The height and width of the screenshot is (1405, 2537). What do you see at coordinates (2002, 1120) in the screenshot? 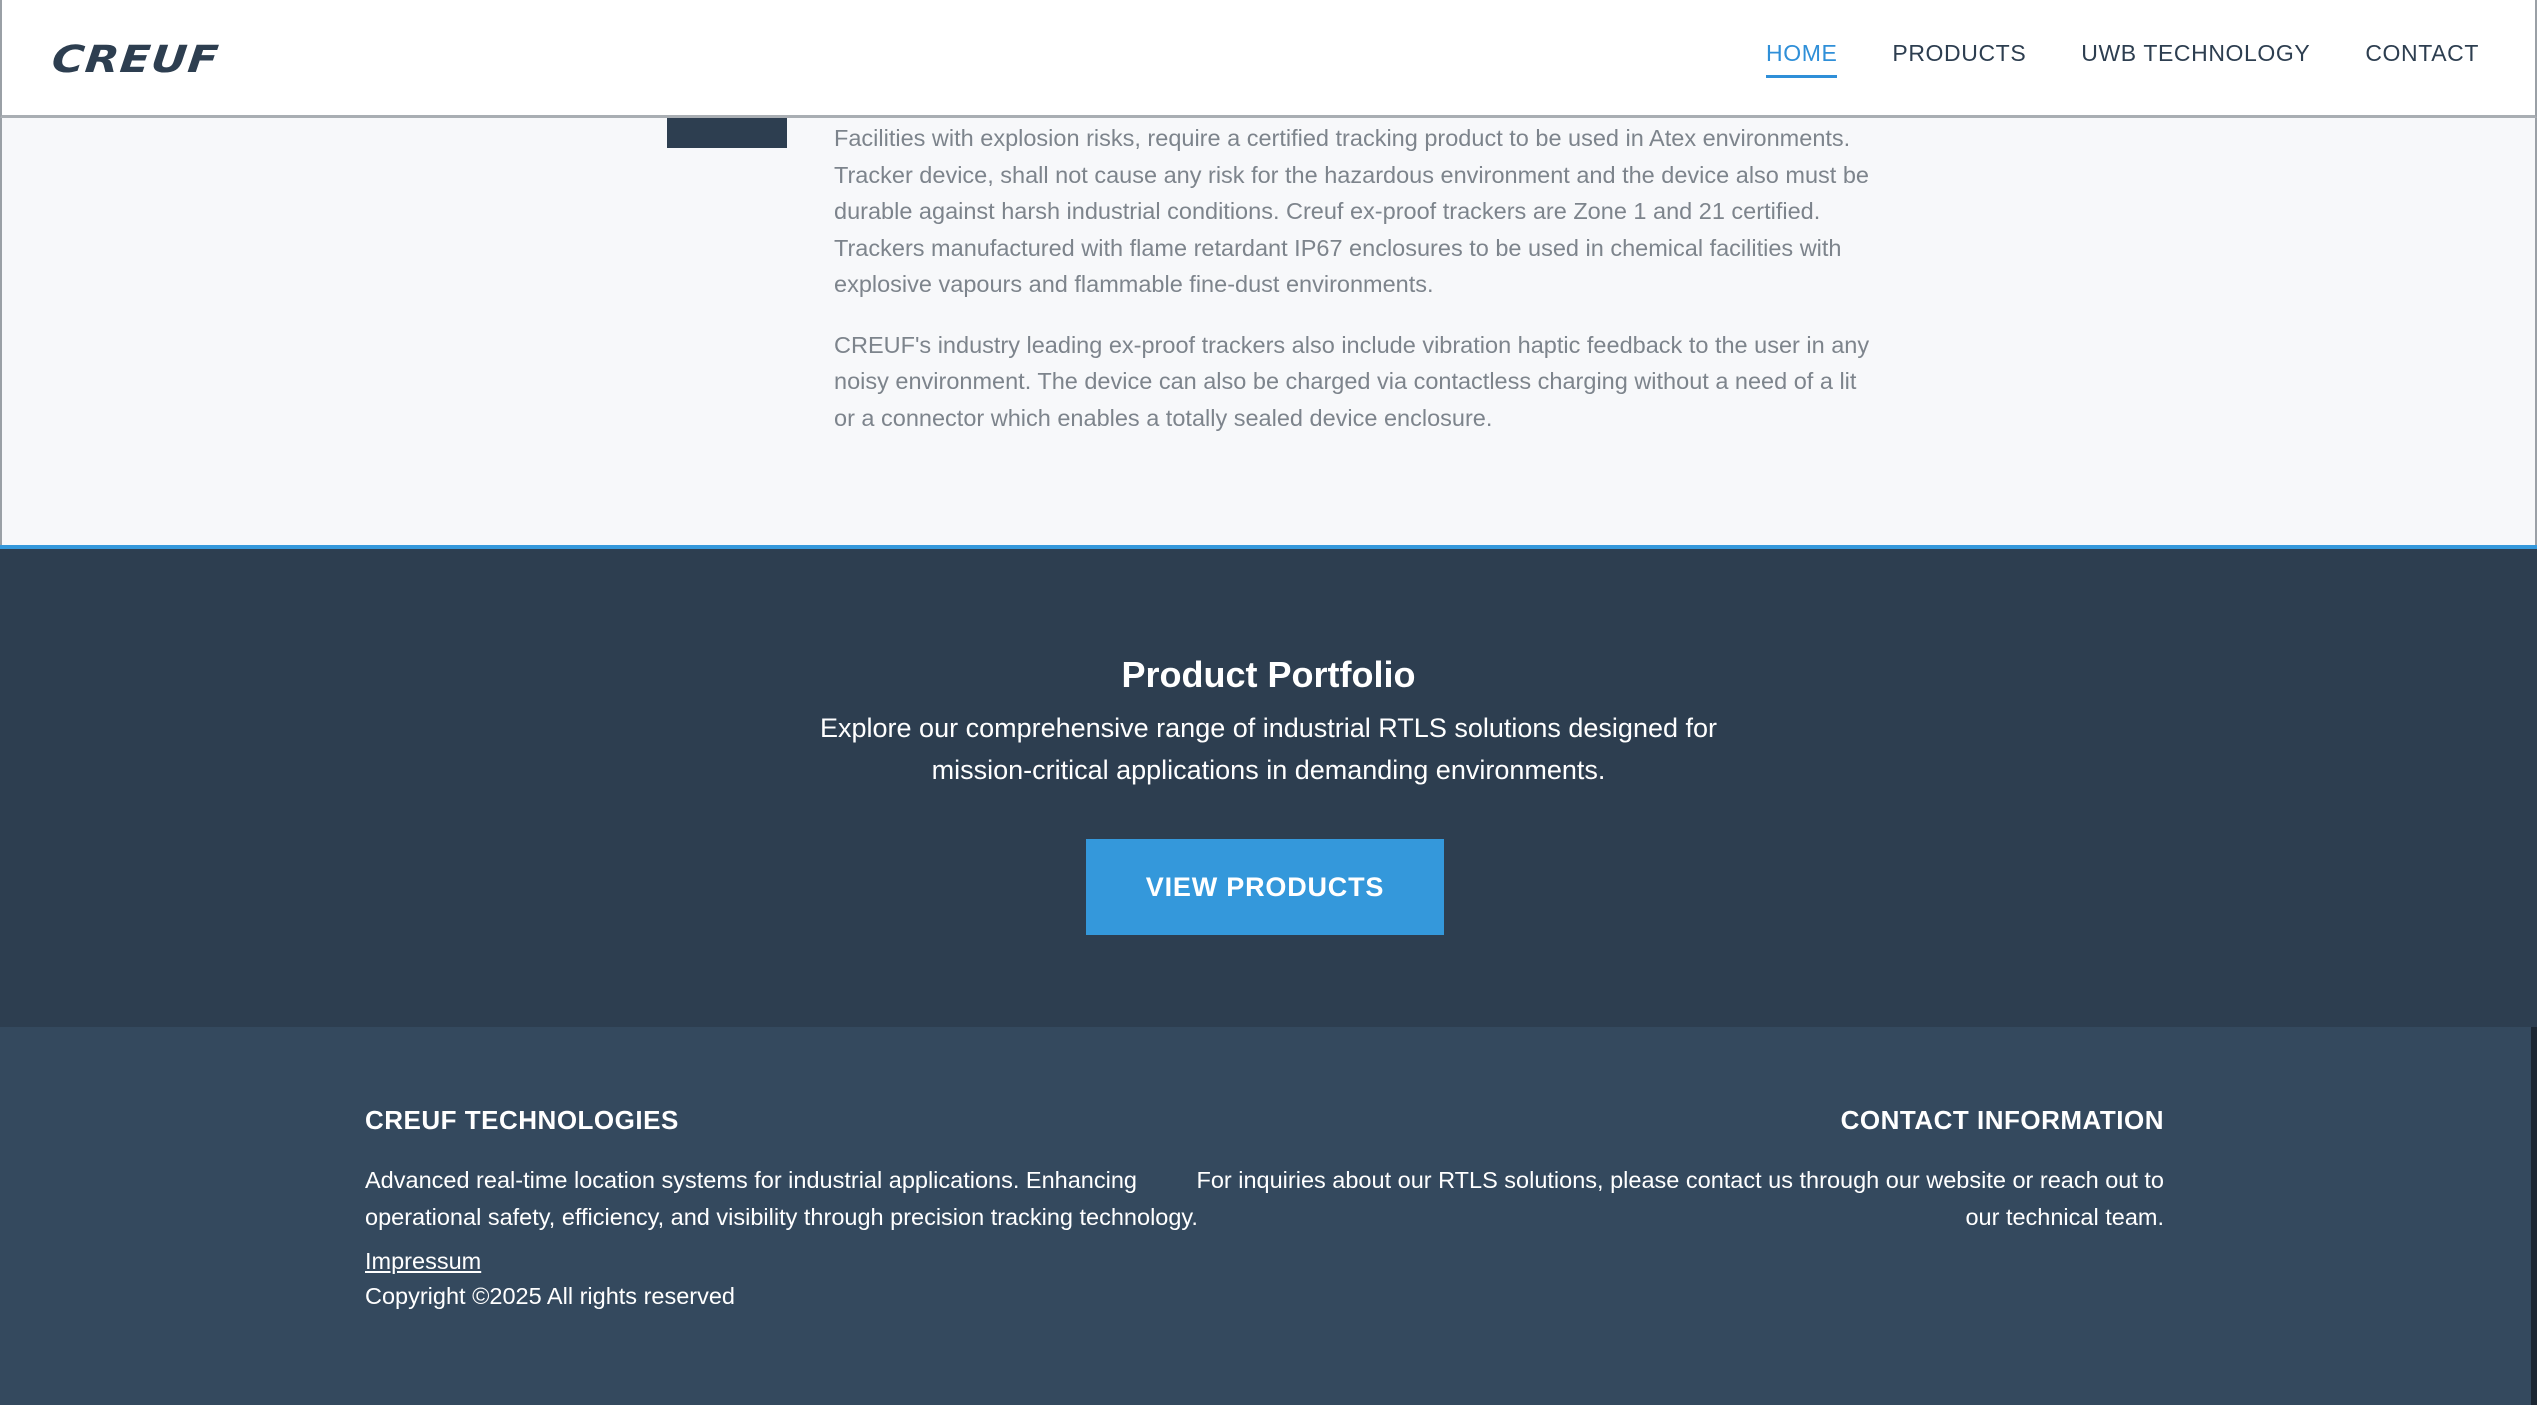
I see `footer-contact-heading: CONTACT INFORMATION` at bounding box center [2002, 1120].